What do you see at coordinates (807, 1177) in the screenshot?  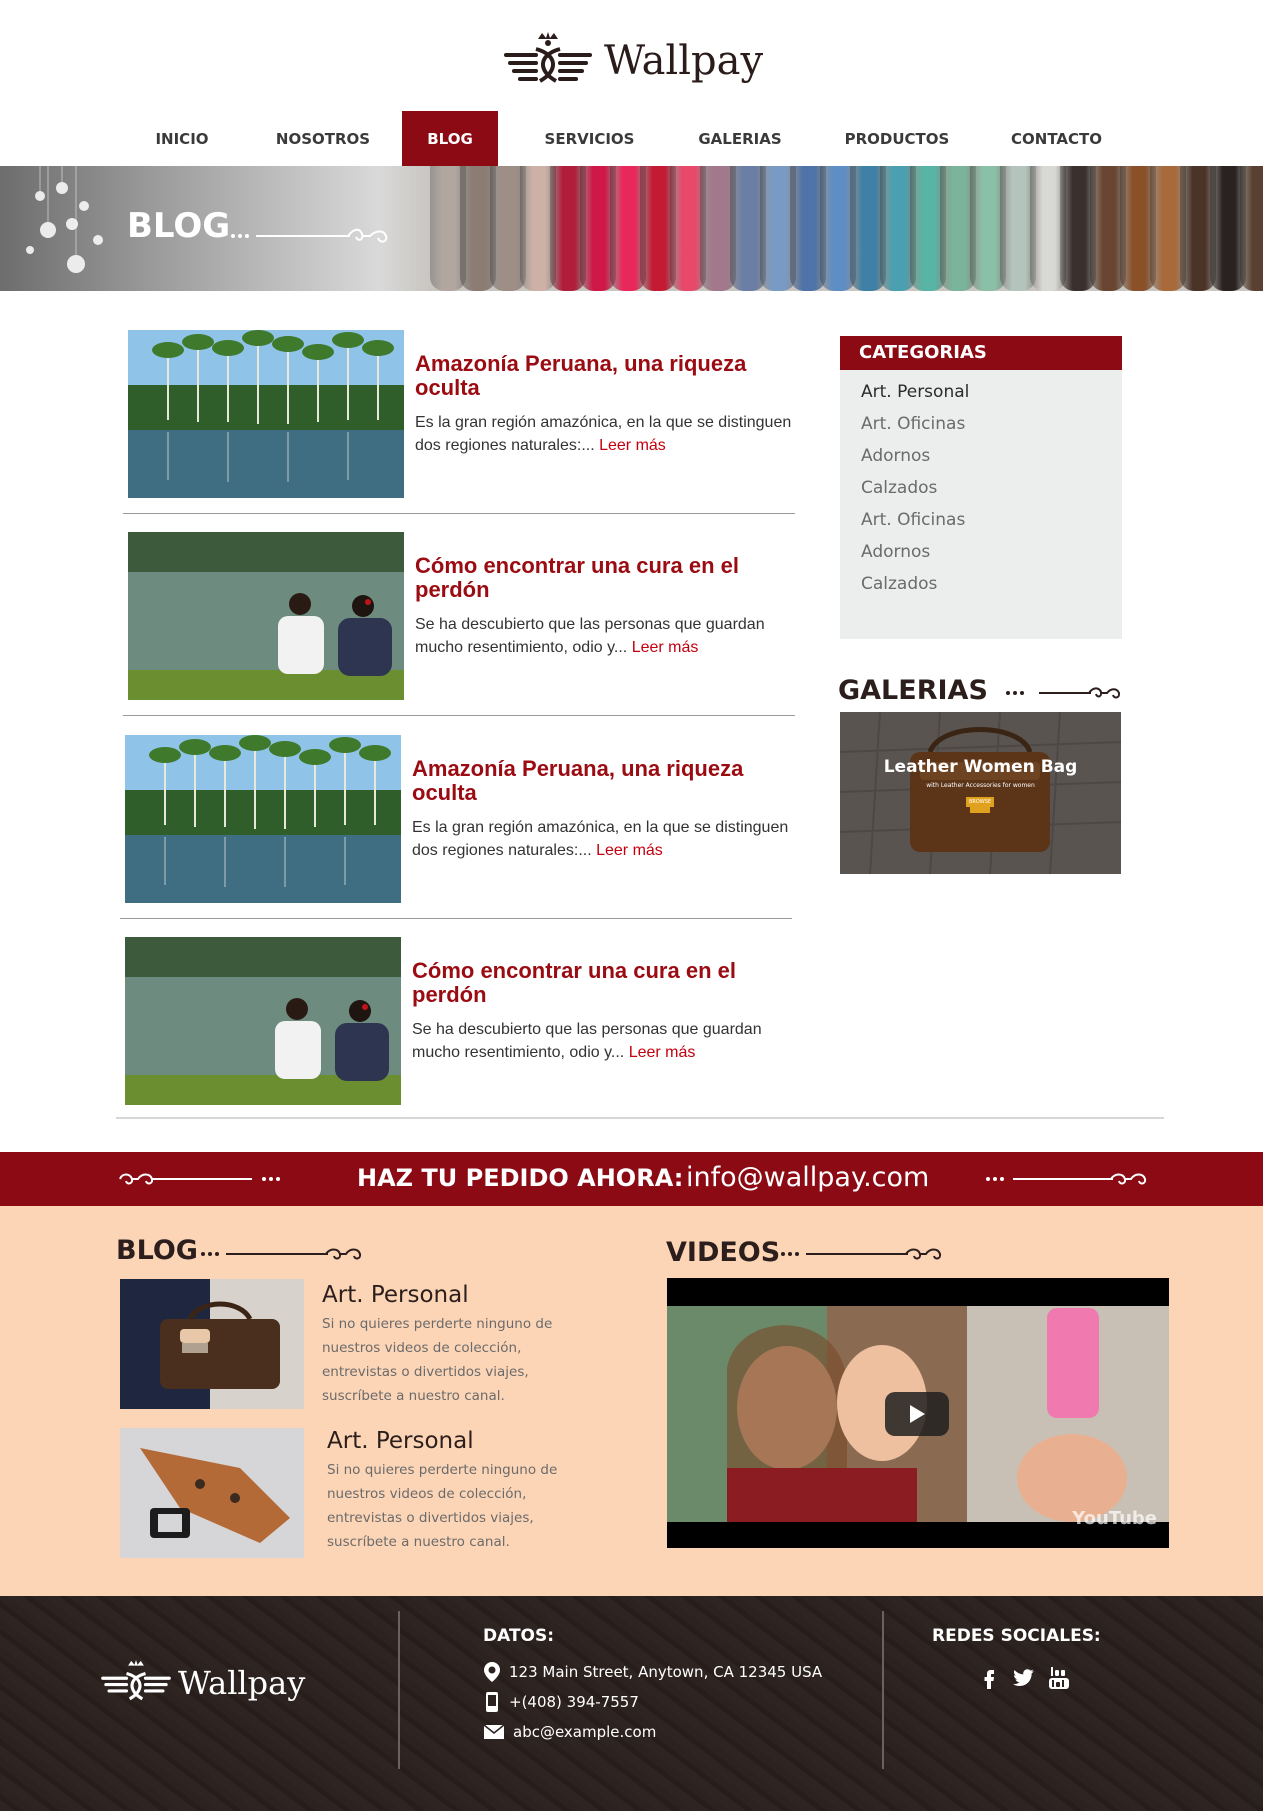 I see `order-email-link: info@wallpay.com` at bounding box center [807, 1177].